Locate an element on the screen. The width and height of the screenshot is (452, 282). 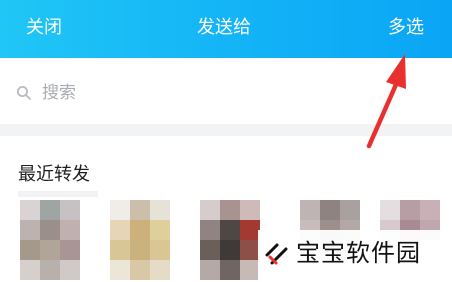
watermark-text: 宝宝软件园 is located at coordinates (358, 253).